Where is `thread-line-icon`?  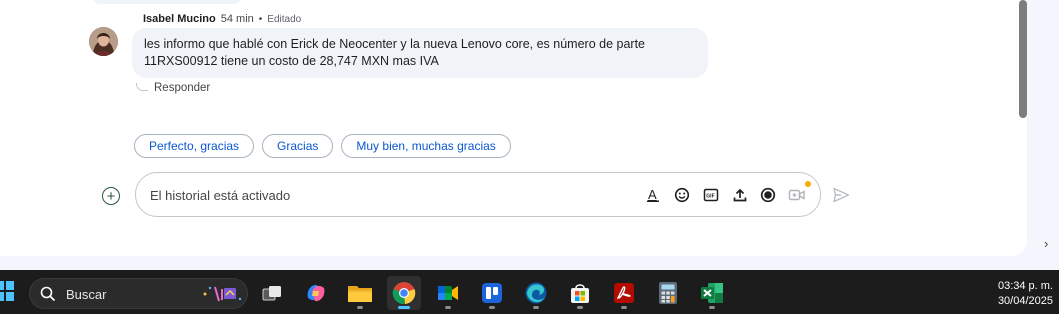 thread-line-icon is located at coordinates (142, 87).